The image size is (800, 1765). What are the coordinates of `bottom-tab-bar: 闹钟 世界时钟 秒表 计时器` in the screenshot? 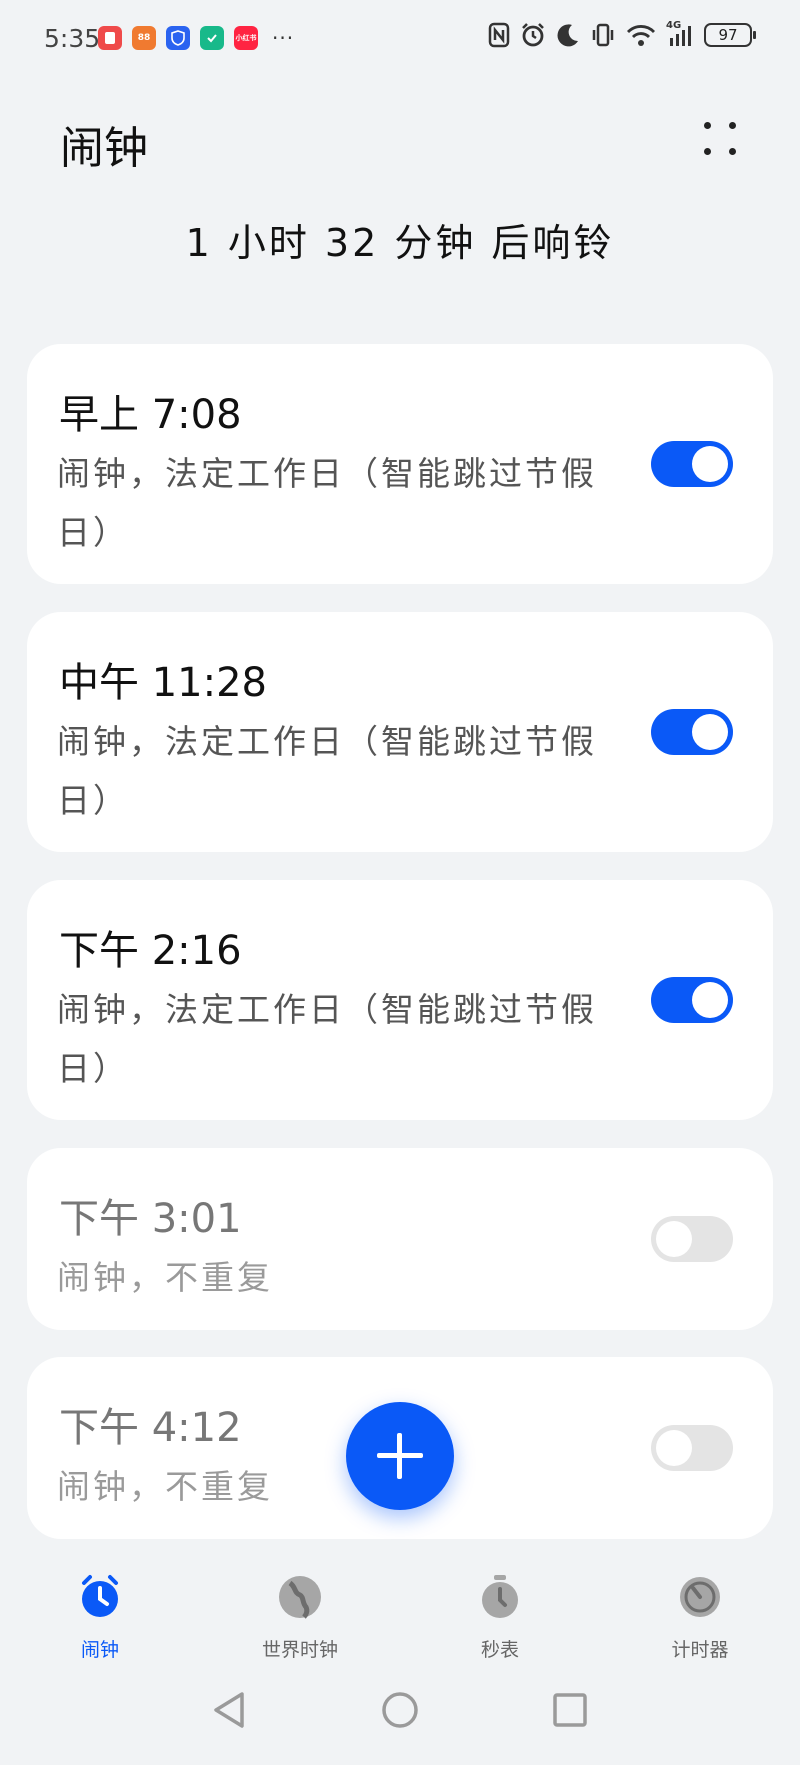 It's located at (400, 1620).